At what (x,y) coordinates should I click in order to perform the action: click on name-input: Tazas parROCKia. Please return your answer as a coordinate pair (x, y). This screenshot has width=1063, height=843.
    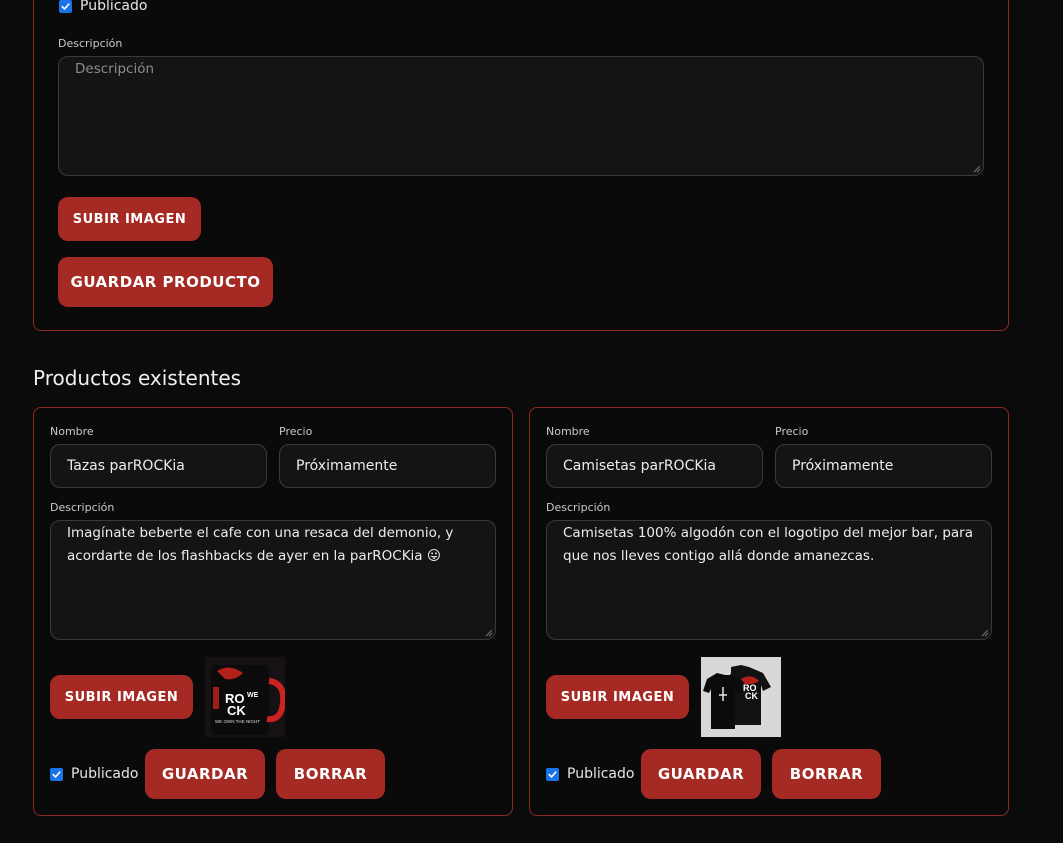
    Looking at the image, I should click on (158, 466).